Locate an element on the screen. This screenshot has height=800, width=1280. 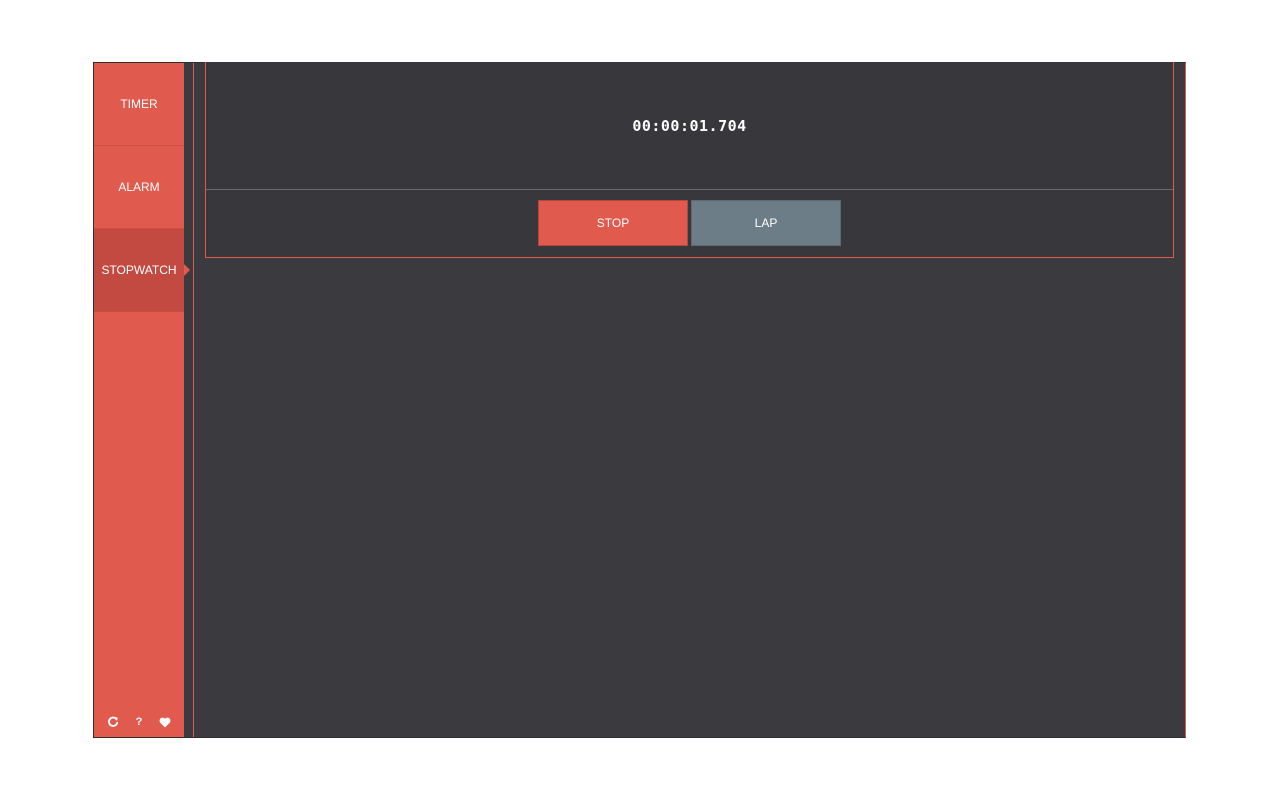
stop-button: STOP is located at coordinates (613, 223).